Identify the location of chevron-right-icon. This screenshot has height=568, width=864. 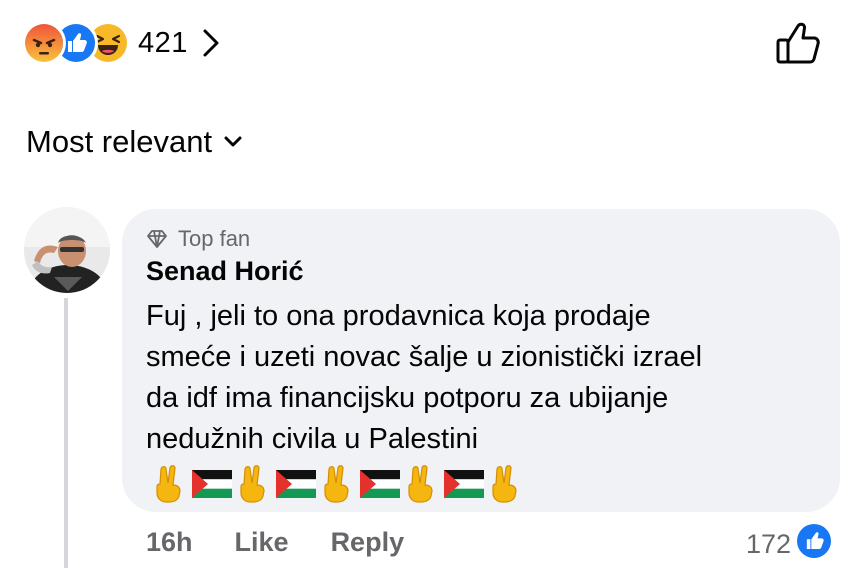
(211, 43).